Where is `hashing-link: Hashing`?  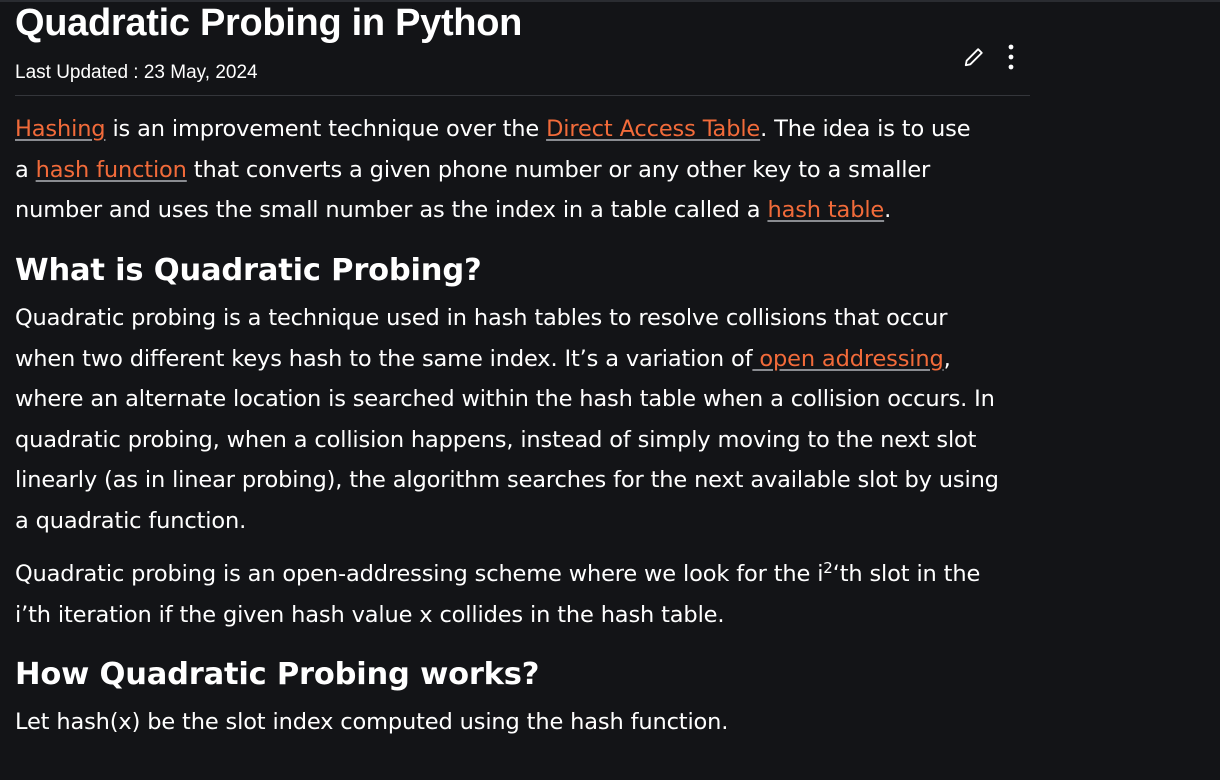 hashing-link: Hashing is located at coordinates (60, 129).